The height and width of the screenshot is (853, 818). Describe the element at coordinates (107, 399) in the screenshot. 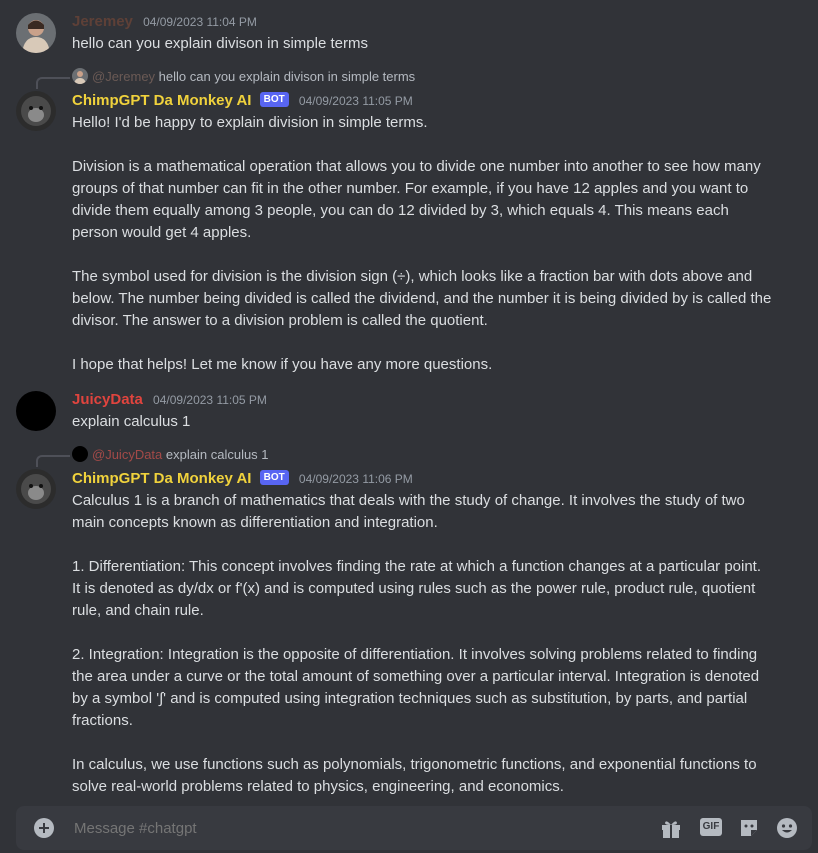

I see `author-name: JuicyData` at that location.